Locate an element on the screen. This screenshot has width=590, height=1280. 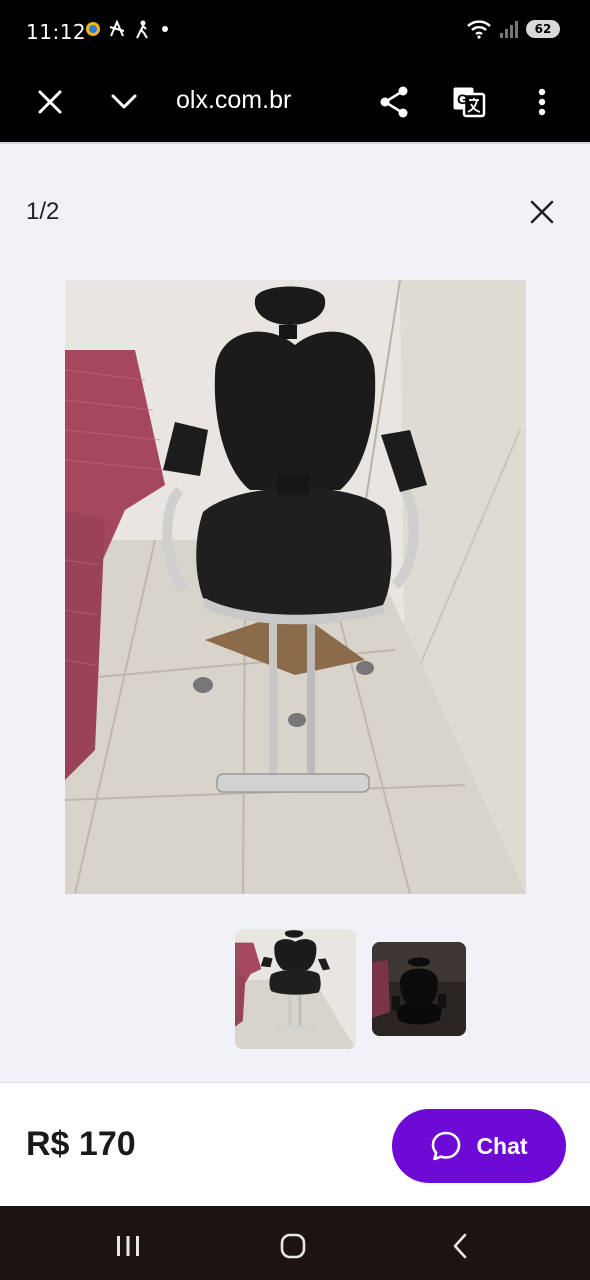
more-notifications-dot is located at coordinates (165, 29).